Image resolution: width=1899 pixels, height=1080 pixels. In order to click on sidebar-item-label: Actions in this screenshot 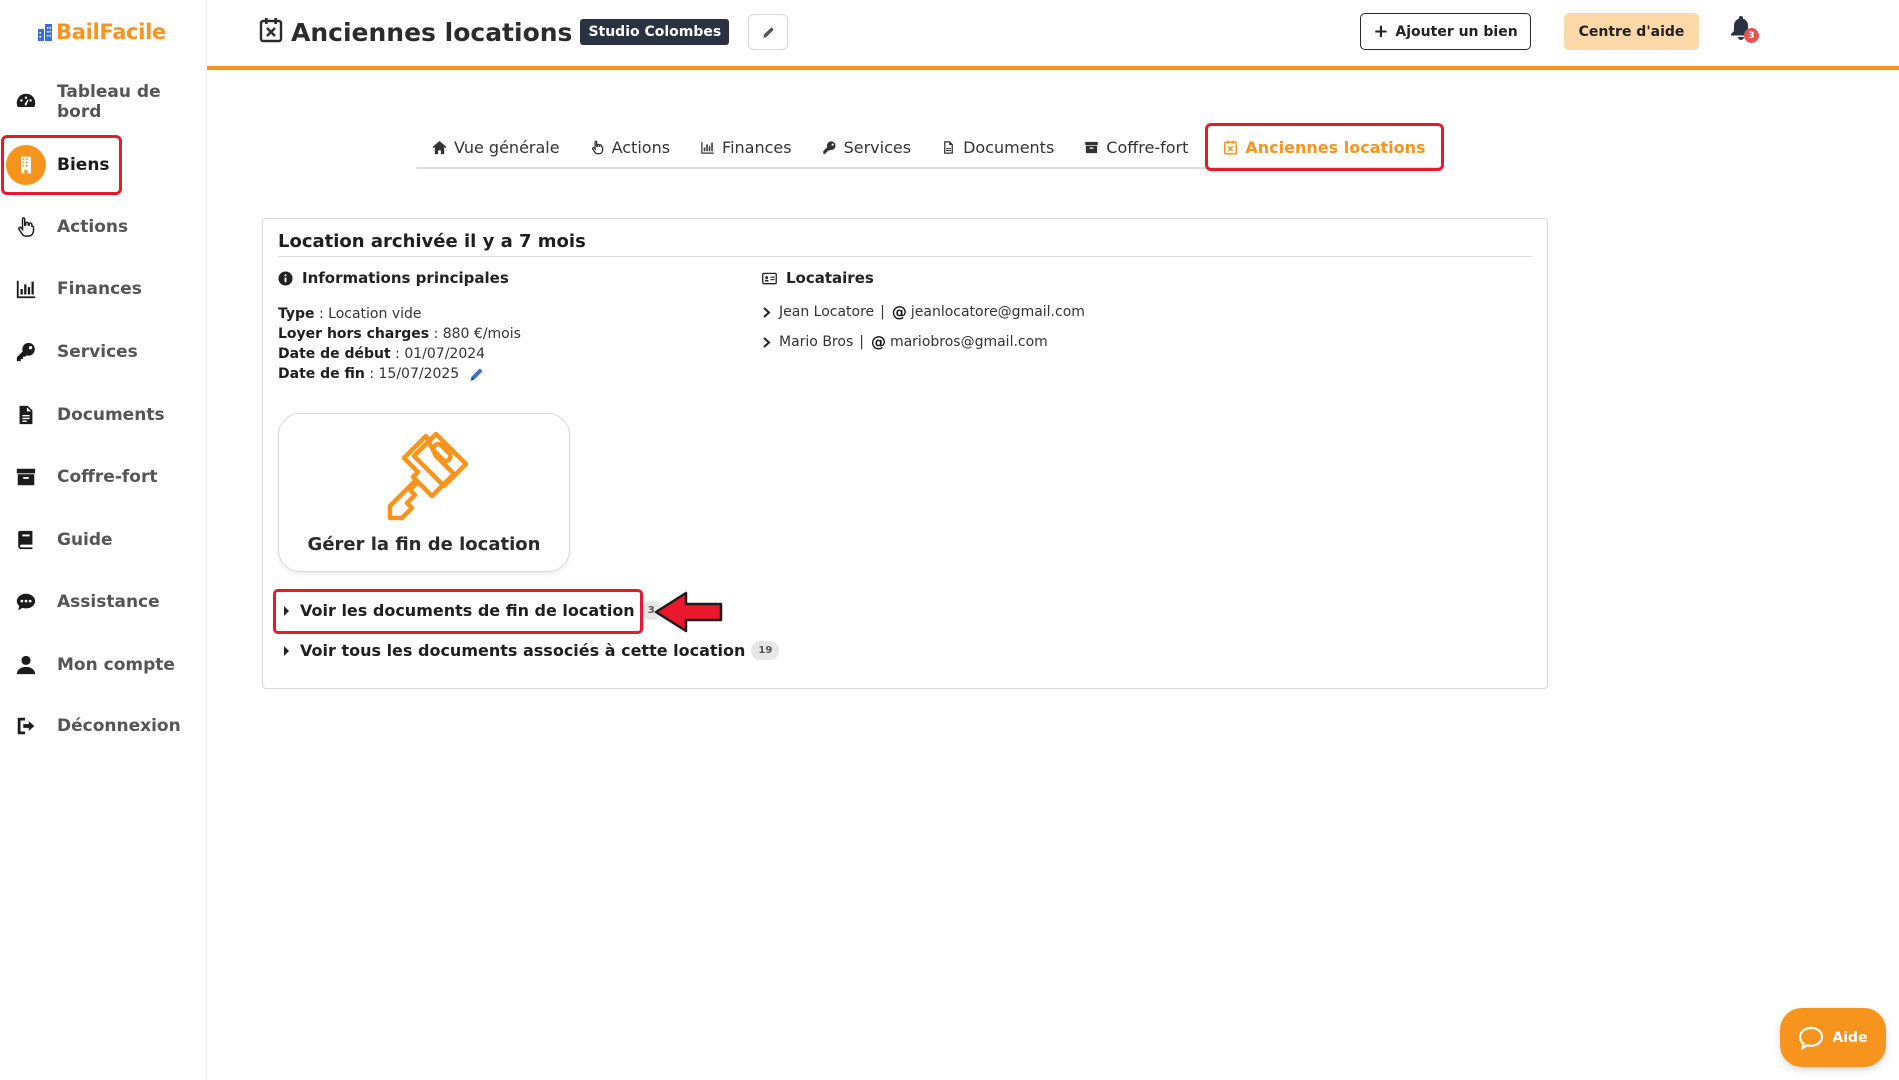, I will do `click(93, 227)`.